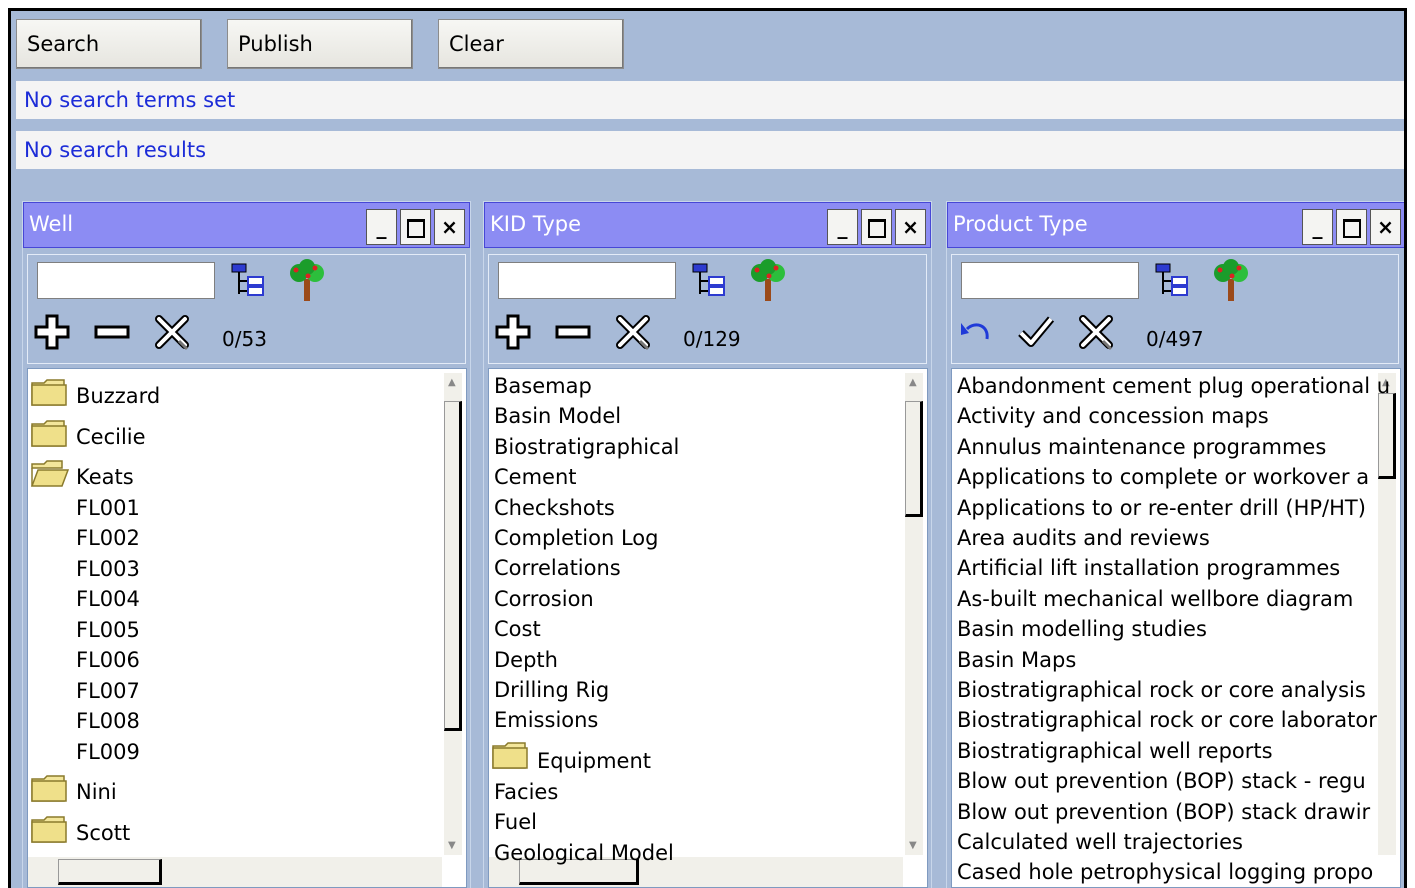 The height and width of the screenshot is (888, 1415). I want to click on list-item: FL001, so click(108, 508).